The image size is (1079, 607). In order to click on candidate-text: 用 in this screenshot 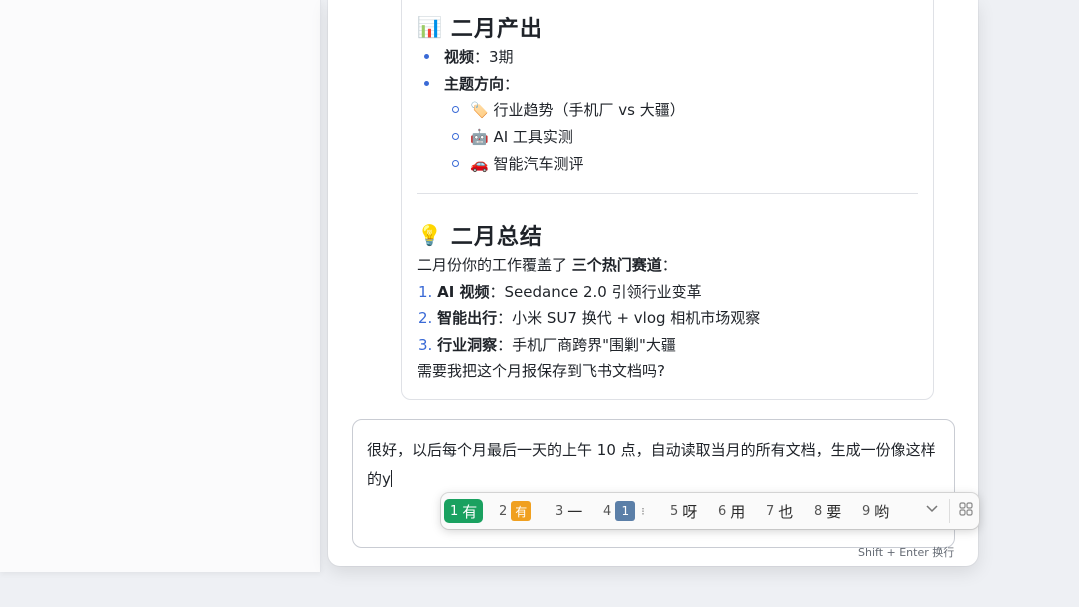, I will do `click(738, 511)`.